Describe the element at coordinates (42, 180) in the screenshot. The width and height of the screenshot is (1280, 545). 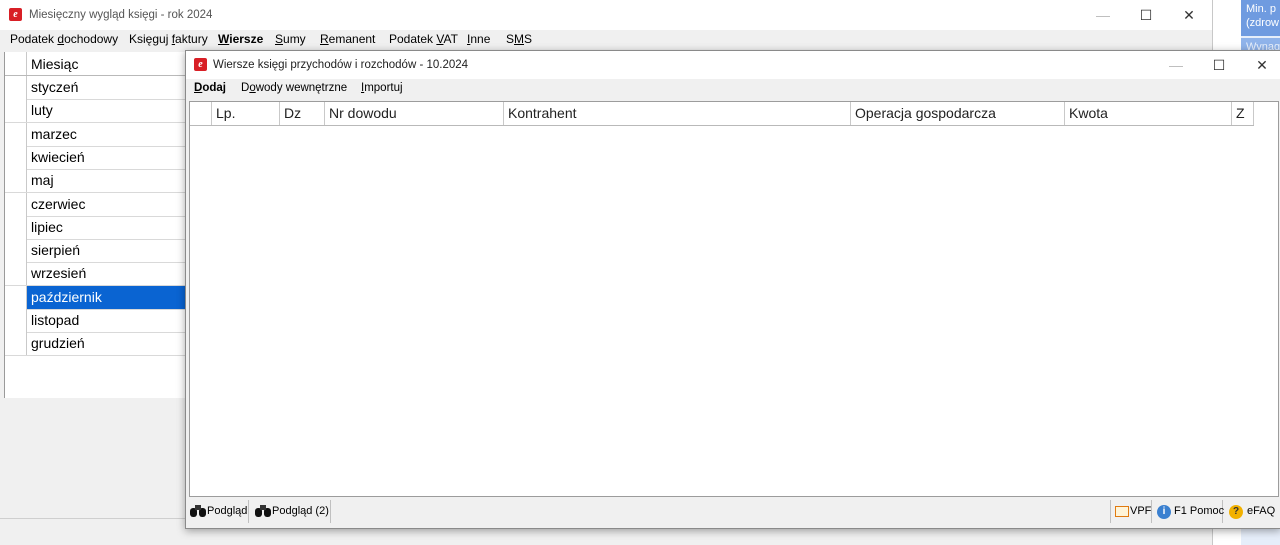
I see `month-cell: maj` at that location.